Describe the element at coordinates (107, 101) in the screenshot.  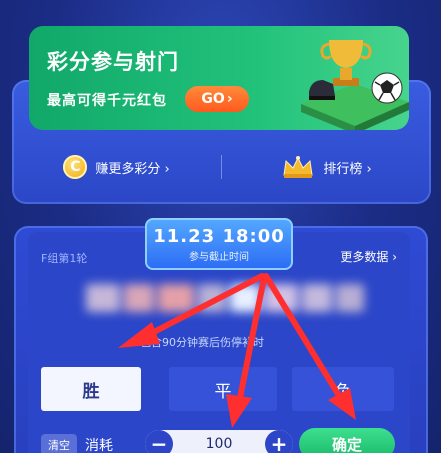
I see `promo-subtitle: 最高可得千元红包` at that location.